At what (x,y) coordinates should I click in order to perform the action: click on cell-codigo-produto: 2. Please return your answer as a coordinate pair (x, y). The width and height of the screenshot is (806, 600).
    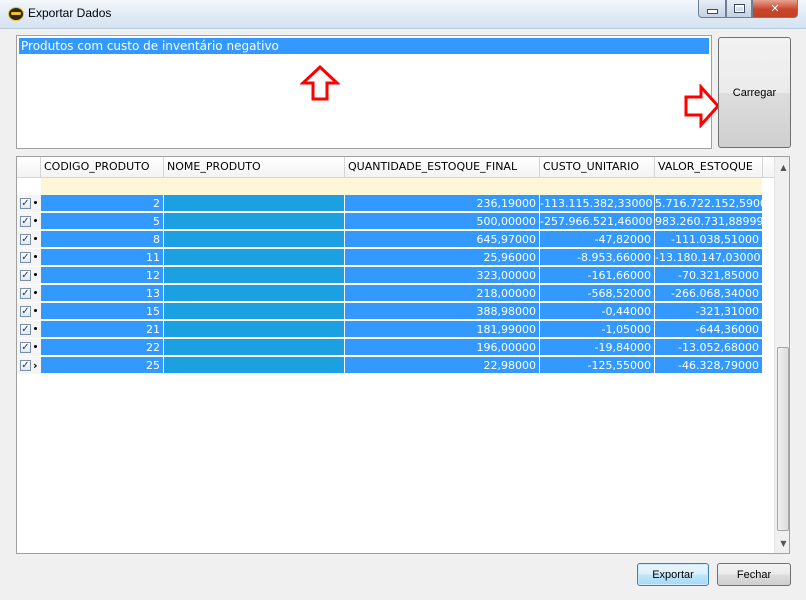
    Looking at the image, I should click on (102, 203).